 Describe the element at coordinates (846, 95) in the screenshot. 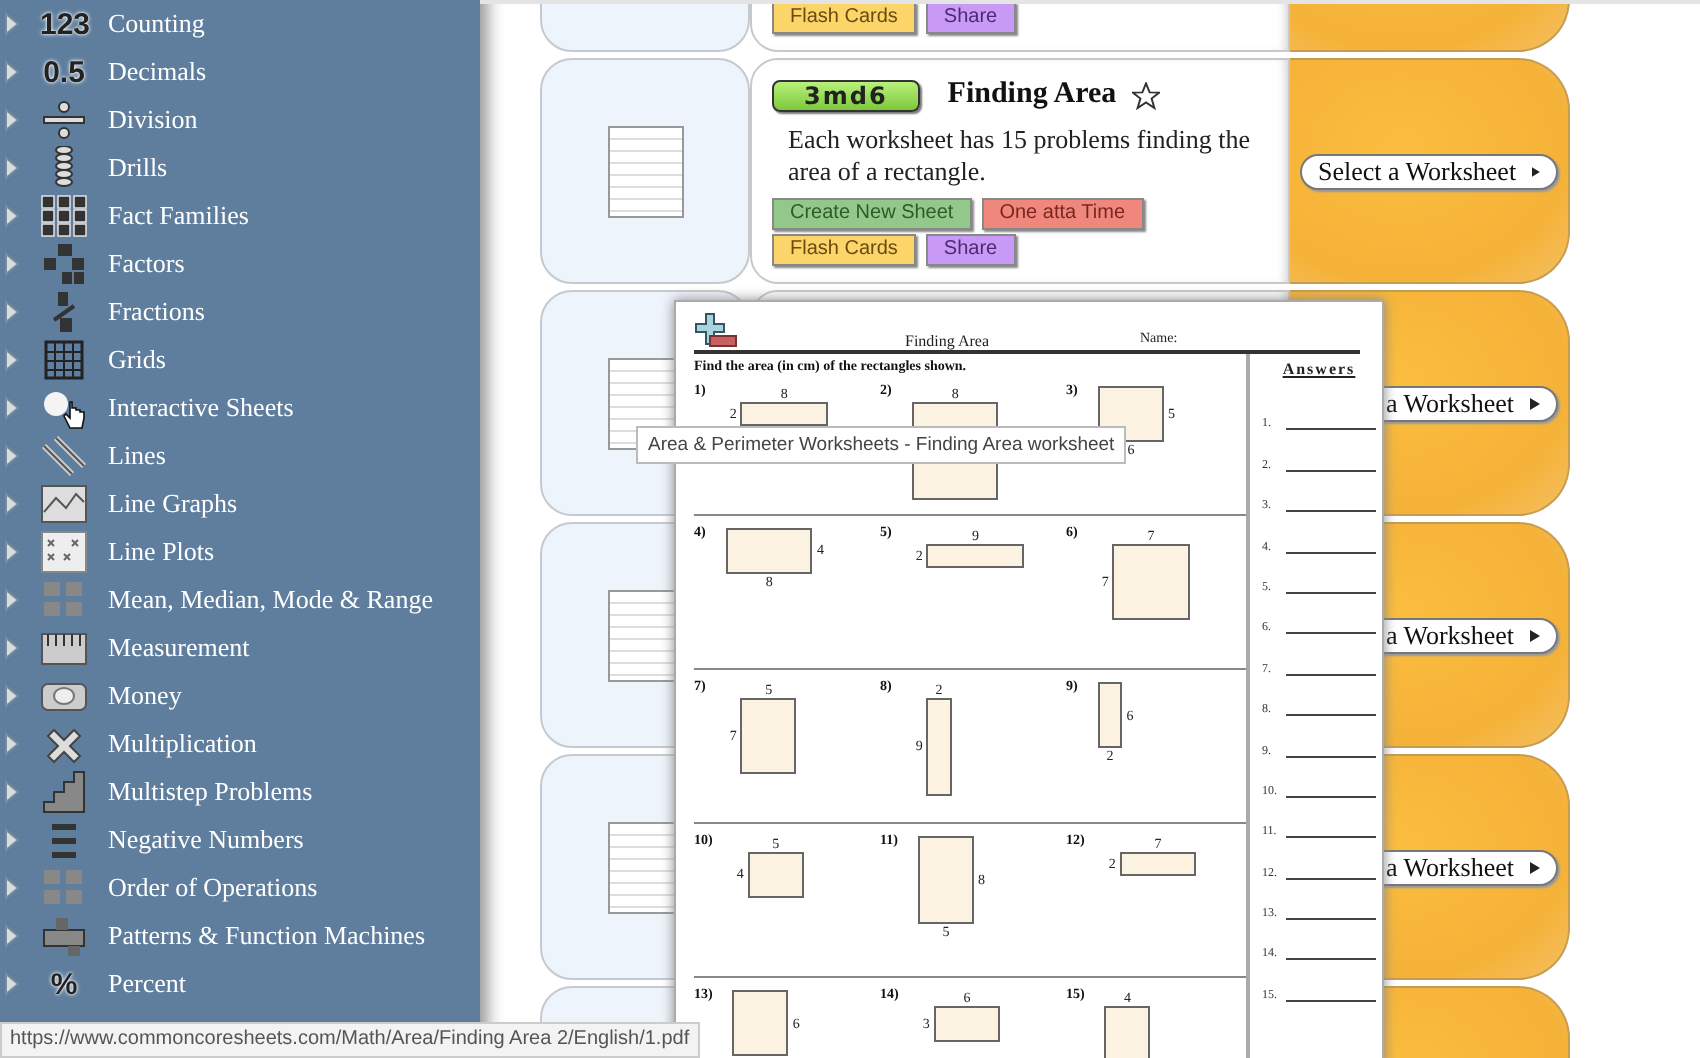

I see `standard-code-tag: 3md6` at that location.